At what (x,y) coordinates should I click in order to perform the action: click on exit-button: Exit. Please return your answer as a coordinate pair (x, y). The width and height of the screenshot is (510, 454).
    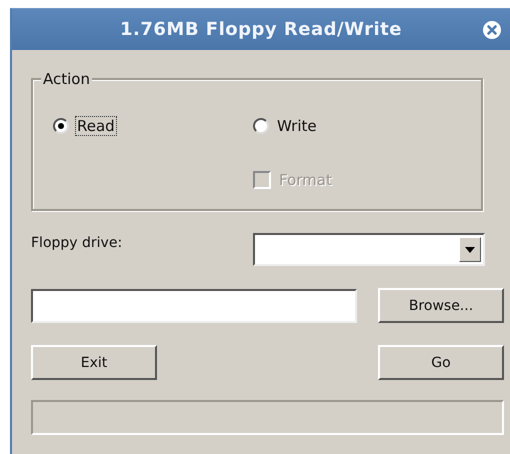
    Looking at the image, I should click on (94, 362).